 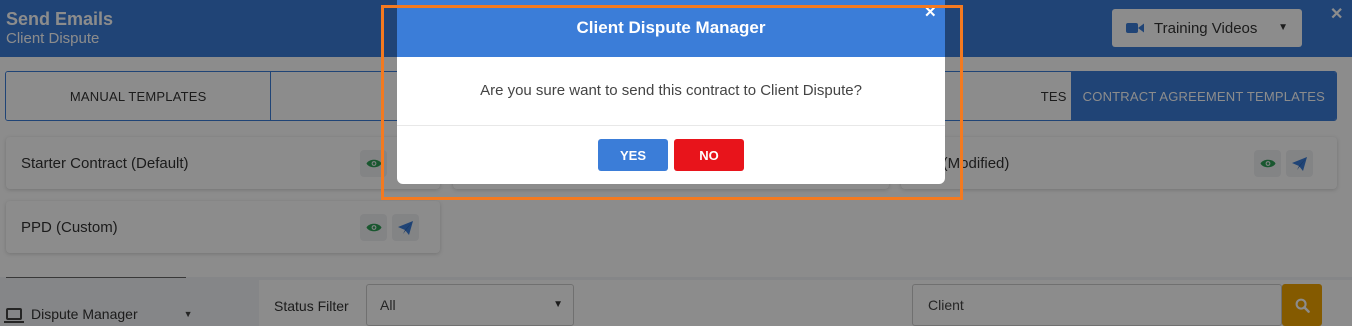 I want to click on yes-button: YES, so click(x=633, y=155).